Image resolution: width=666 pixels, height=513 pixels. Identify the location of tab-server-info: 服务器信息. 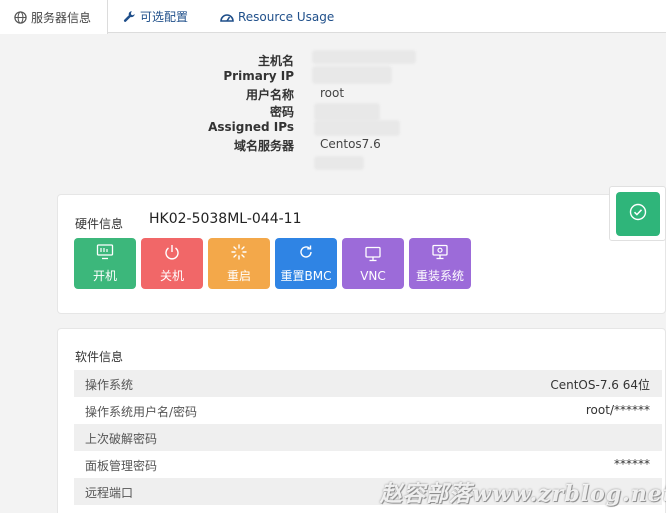
(54, 17).